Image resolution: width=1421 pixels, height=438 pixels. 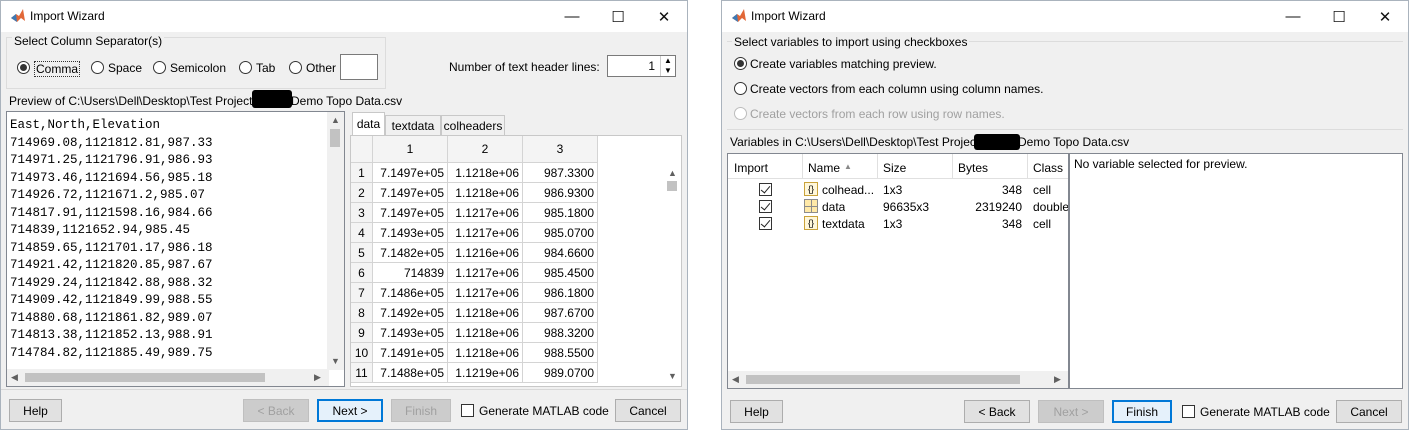 I want to click on grid-column-header: 2, so click(x=485, y=149).